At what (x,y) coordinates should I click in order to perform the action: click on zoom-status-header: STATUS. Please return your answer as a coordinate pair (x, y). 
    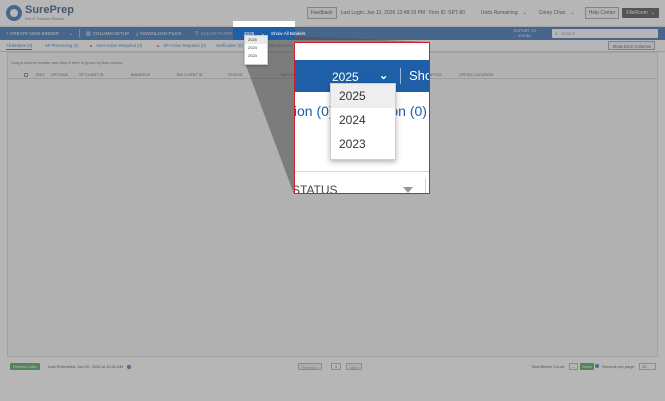
    Looking at the image, I should click on (316, 188).